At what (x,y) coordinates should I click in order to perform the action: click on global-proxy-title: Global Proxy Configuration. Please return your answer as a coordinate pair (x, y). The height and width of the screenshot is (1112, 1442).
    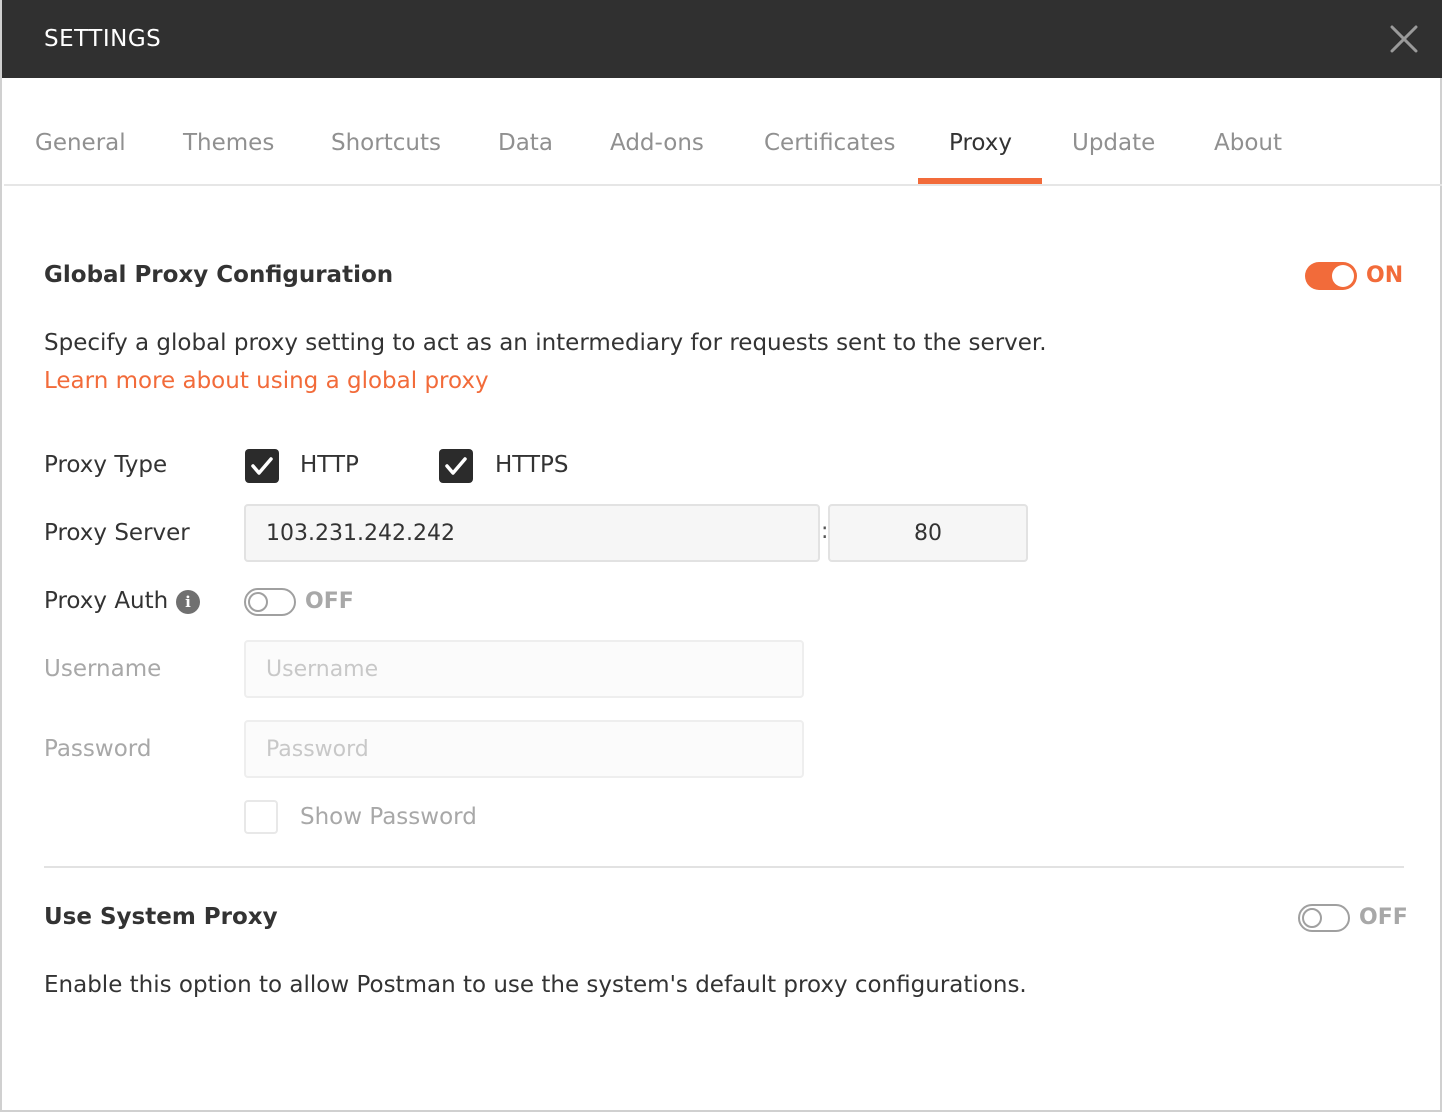
    Looking at the image, I should click on (219, 275).